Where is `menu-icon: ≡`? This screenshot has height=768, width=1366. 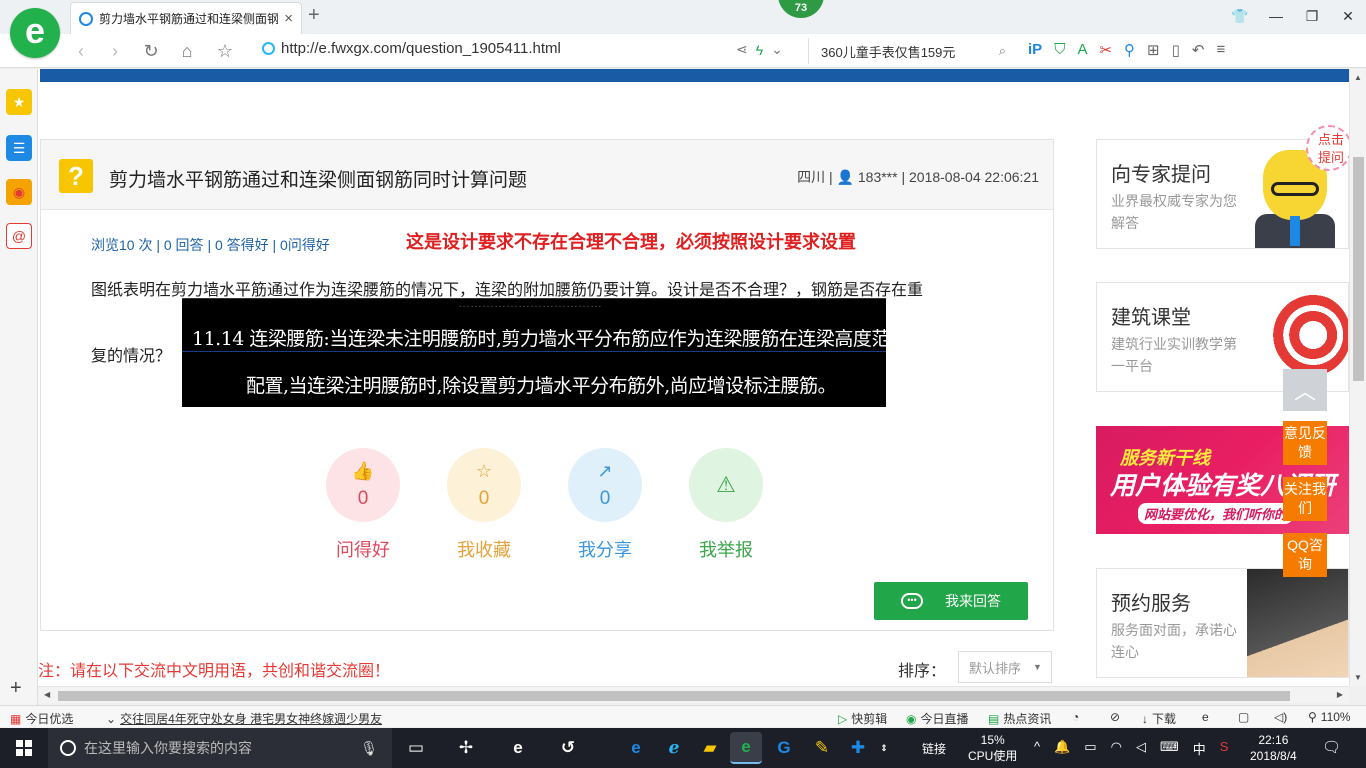 menu-icon: ≡ is located at coordinates (1220, 50).